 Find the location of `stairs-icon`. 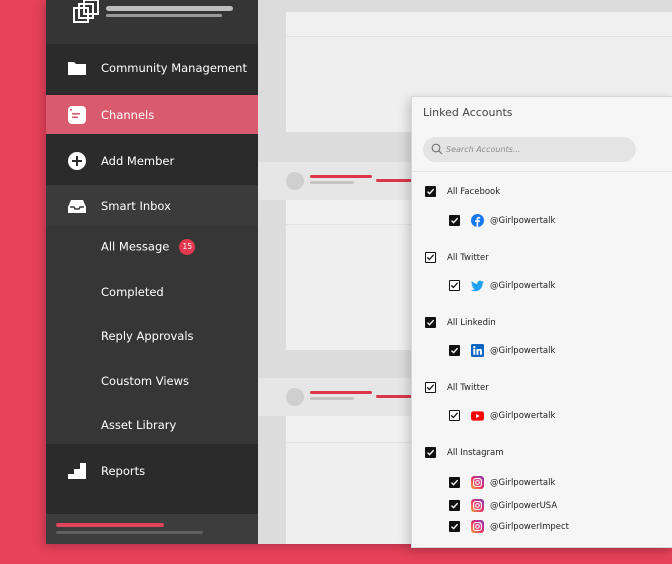

stairs-icon is located at coordinates (77, 471).